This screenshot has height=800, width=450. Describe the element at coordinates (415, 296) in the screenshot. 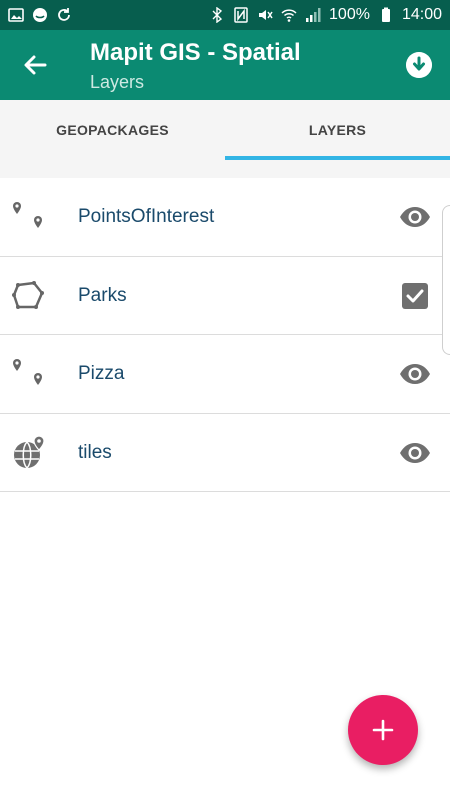

I see `checkbox-checked-icon` at that location.